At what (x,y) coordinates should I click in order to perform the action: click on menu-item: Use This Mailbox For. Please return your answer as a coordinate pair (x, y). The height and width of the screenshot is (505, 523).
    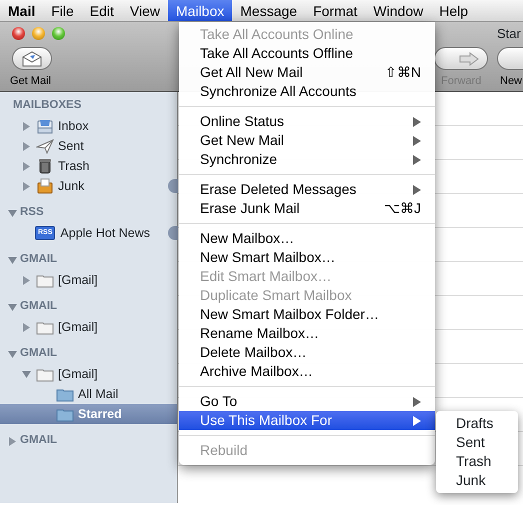
    Looking at the image, I should click on (307, 420).